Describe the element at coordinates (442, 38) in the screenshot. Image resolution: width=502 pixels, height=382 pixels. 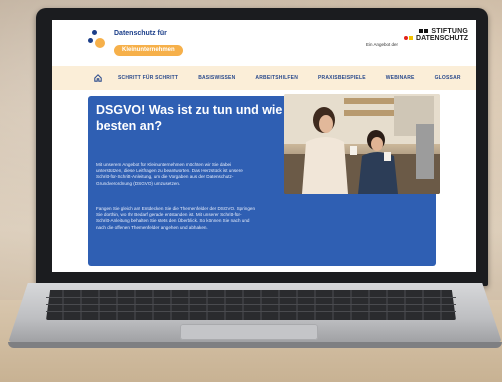
I see `sponsor-line2: DATENSCHUTZ` at that location.